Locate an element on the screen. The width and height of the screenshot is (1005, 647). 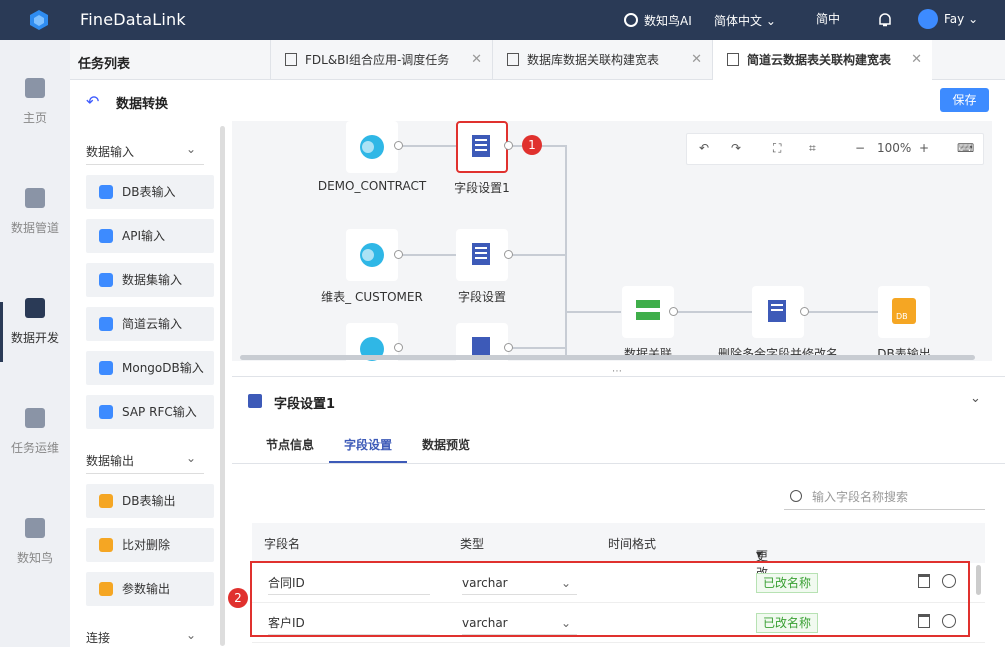
divider is located at coordinates (145, 473).